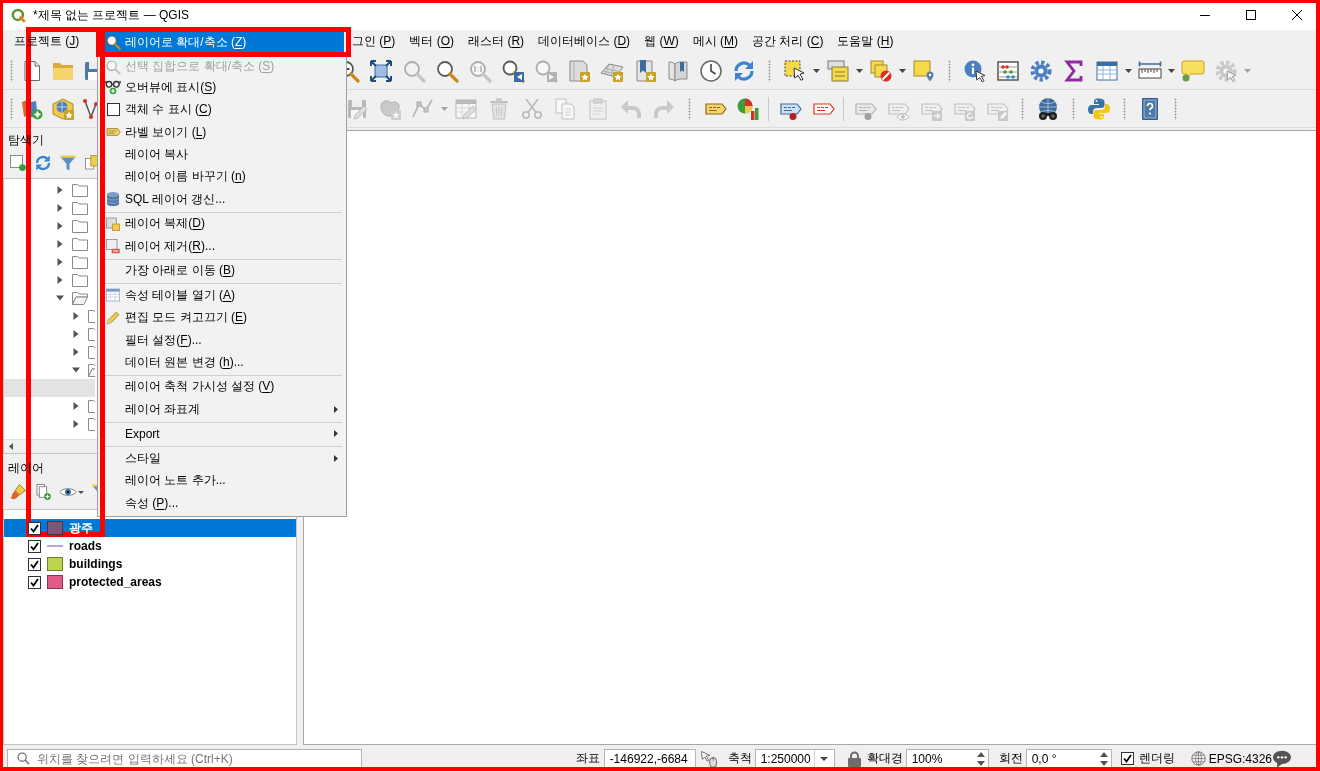  I want to click on tree-item, so click(49, 388).